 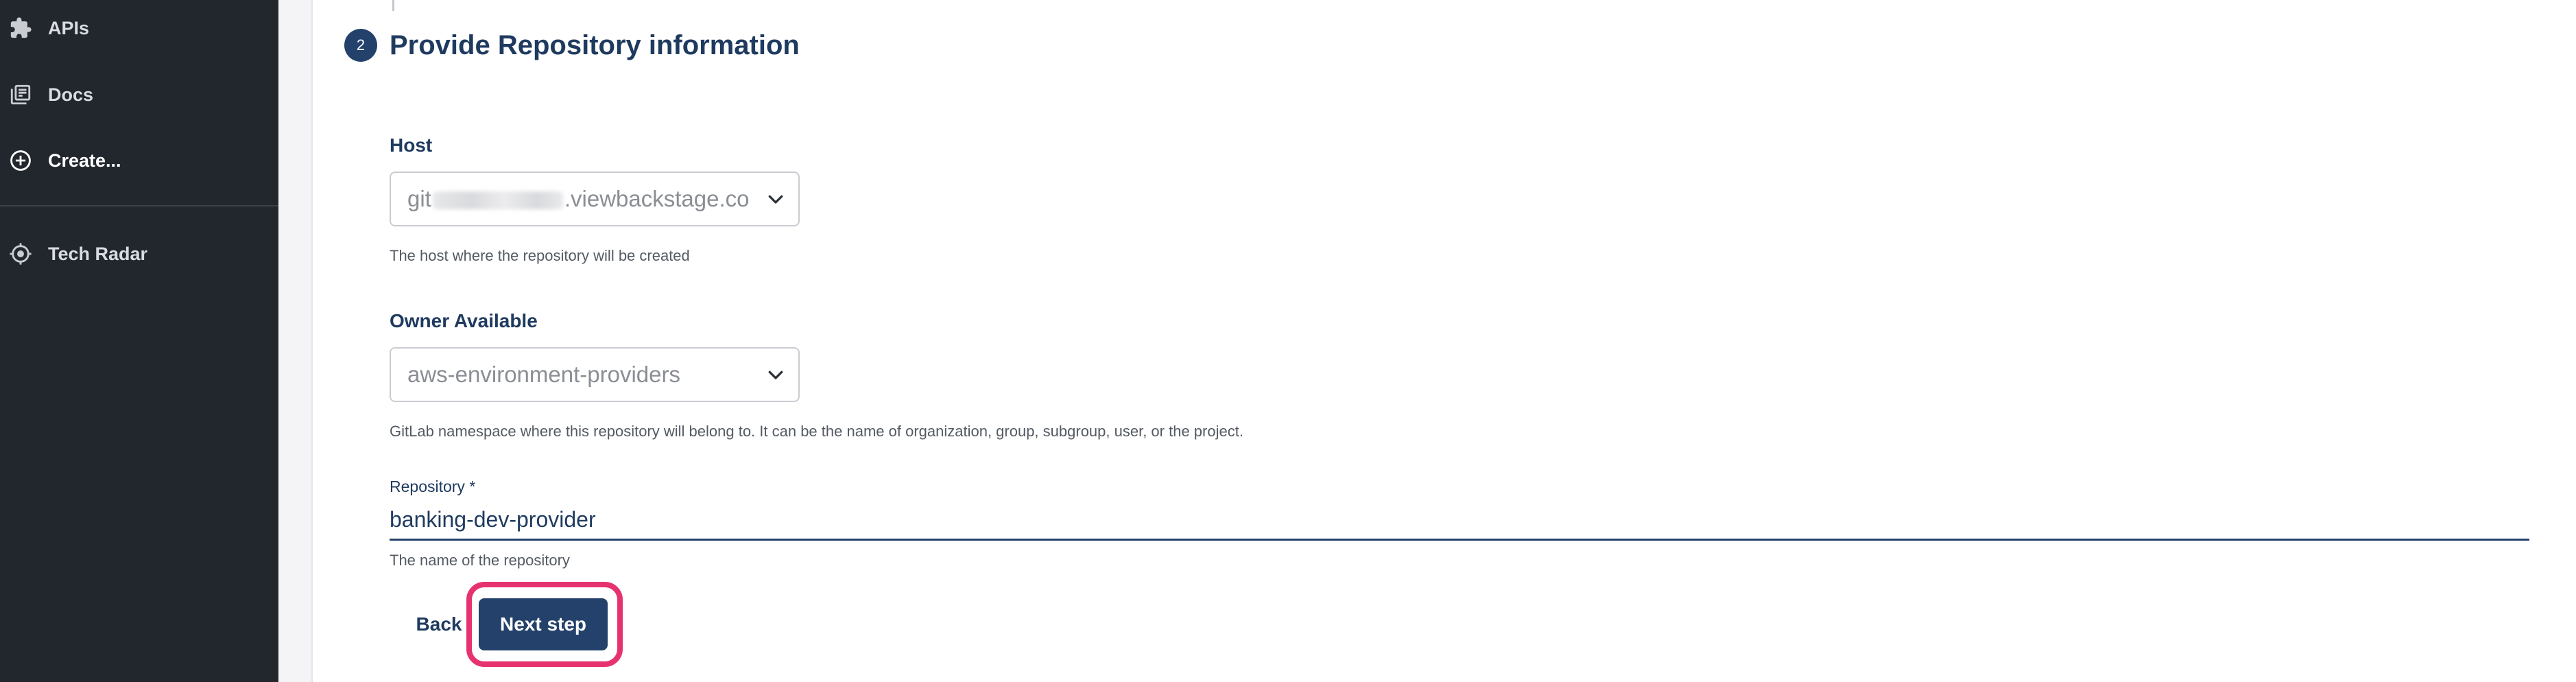 What do you see at coordinates (543, 624) in the screenshot?
I see `next-step-button: Next step` at bounding box center [543, 624].